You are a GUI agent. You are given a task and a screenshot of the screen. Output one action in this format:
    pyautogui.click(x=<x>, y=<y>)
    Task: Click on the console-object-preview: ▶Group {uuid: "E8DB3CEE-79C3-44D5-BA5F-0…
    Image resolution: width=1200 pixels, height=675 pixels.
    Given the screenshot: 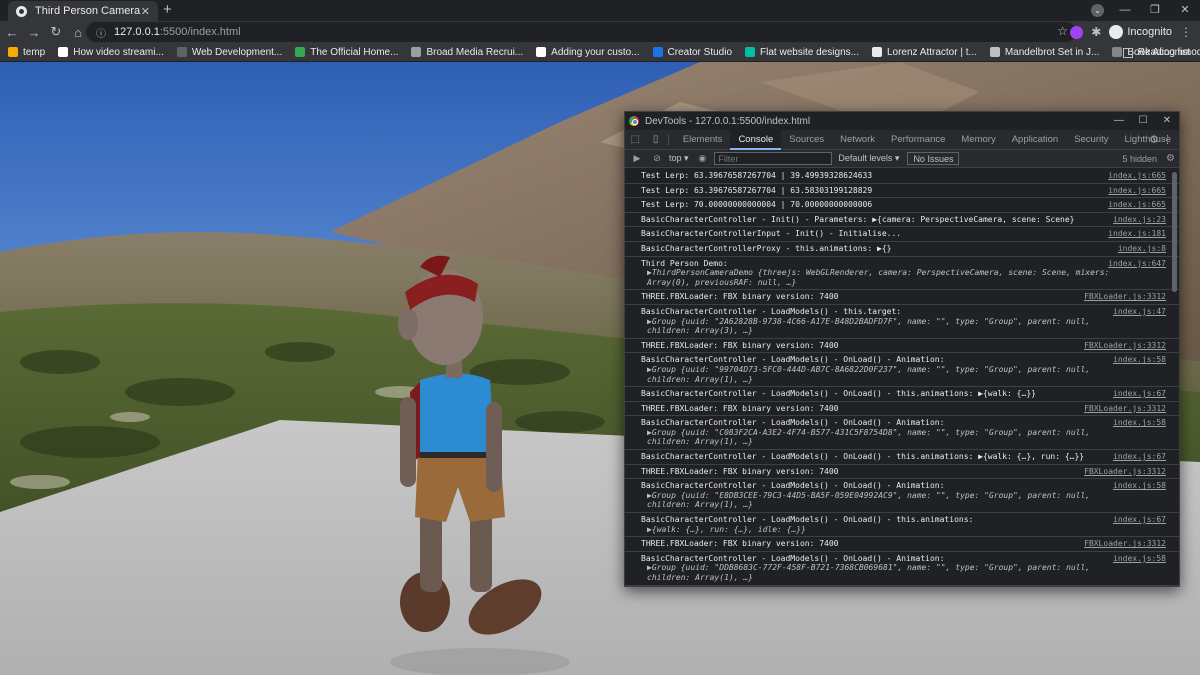 What is the action you would take?
    pyautogui.click(x=885, y=500)
    